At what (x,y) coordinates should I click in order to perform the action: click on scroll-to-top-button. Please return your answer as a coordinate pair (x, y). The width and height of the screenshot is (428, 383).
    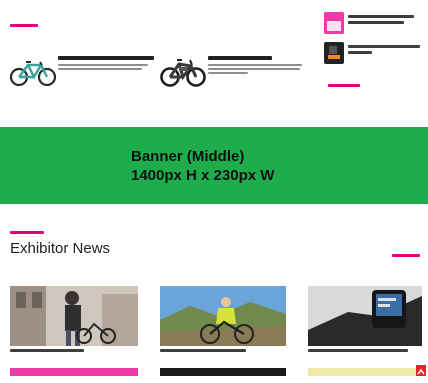
    Looking at the image, I should click on (421, 370).